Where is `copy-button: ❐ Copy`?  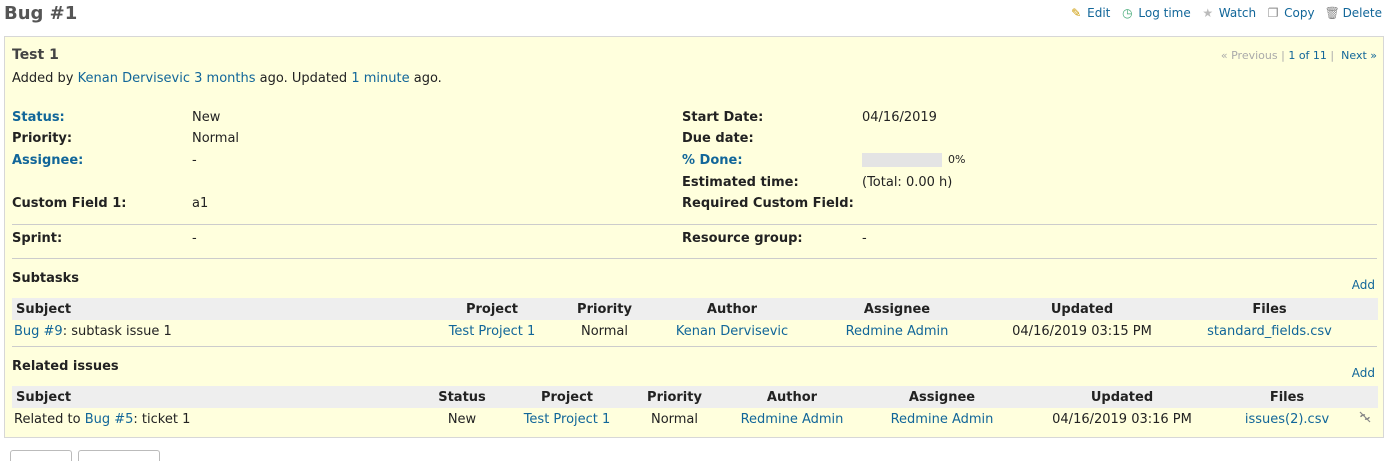 copy-button: ❐ Copy is located at coordinates (1290, 13).